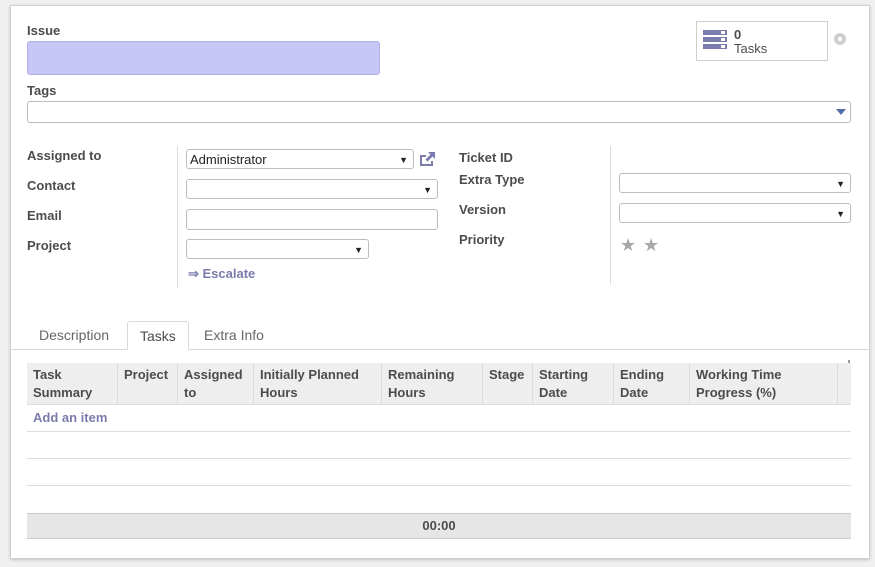  What do you see at coordinates (492, 179) in the screenshot?
I see `extra-type-label: Extra Type` at bounding box center [492, 179].